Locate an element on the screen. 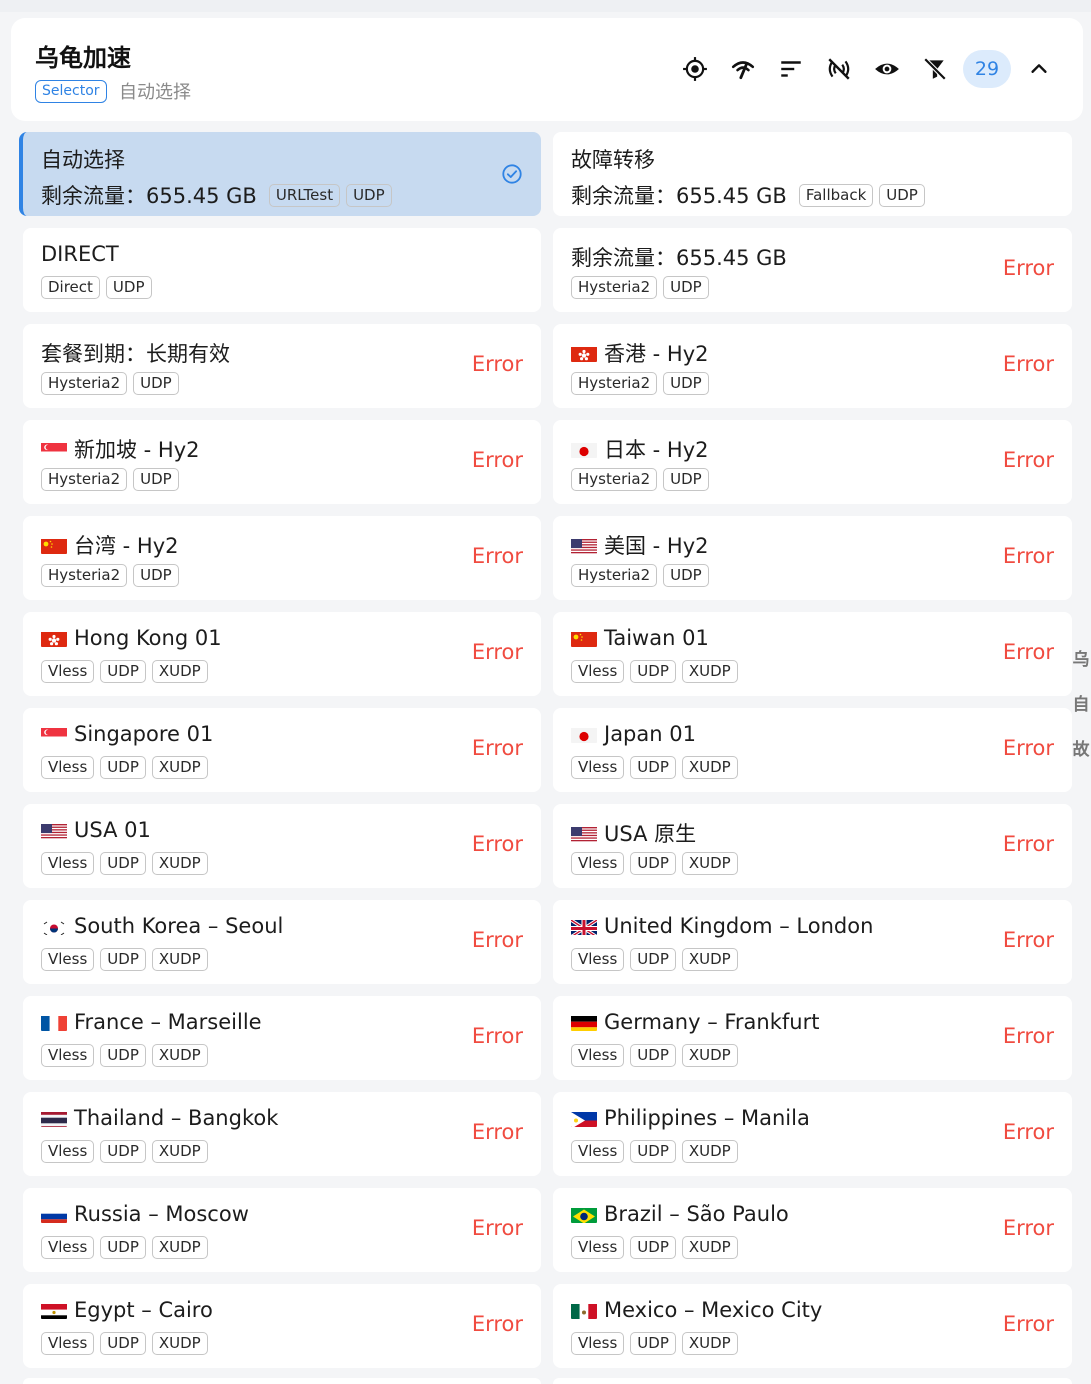 The image size is (1091, 1384). proxy-name: Mexico – Mexico City is located at coordinates (696, 1310).